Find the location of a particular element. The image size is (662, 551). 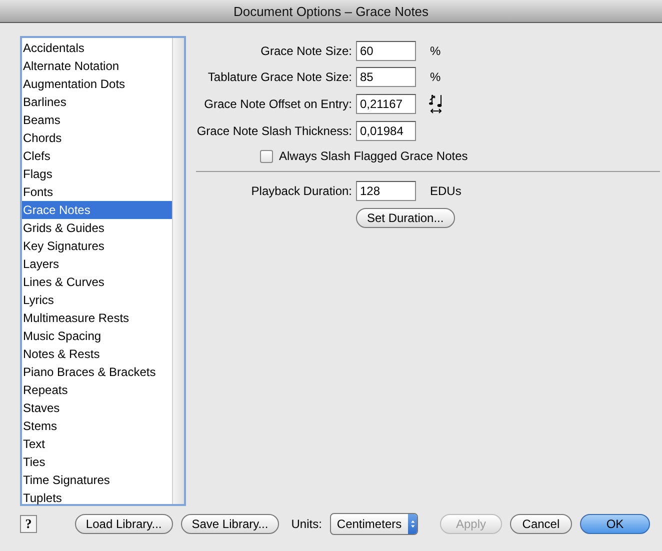

category-item: Grids & Guides is located at coordinates (97, 228).